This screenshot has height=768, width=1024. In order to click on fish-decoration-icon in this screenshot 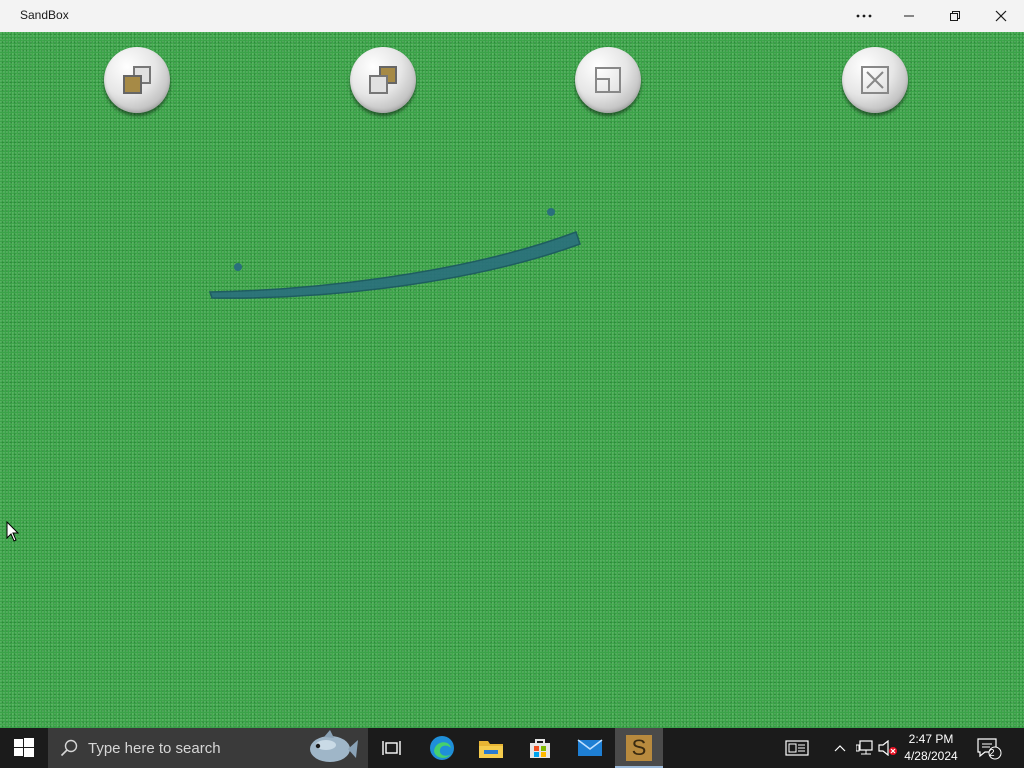, I will do `click(334, 746)`.